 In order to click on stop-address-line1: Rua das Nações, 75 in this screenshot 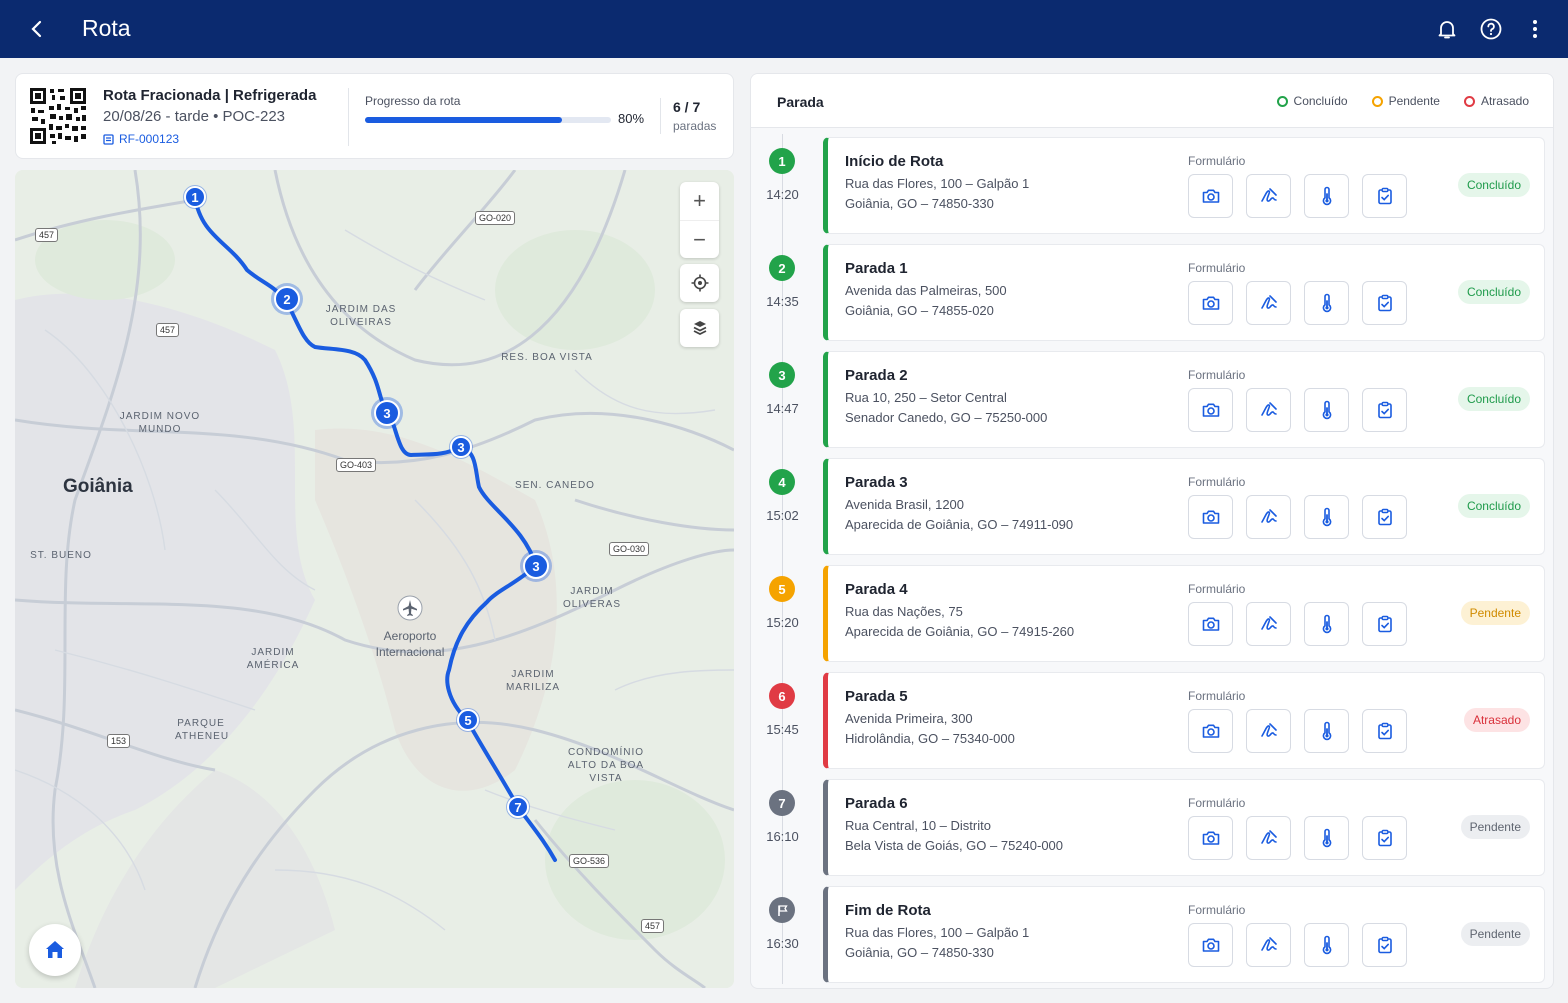, I will do `click(904, 611)`.